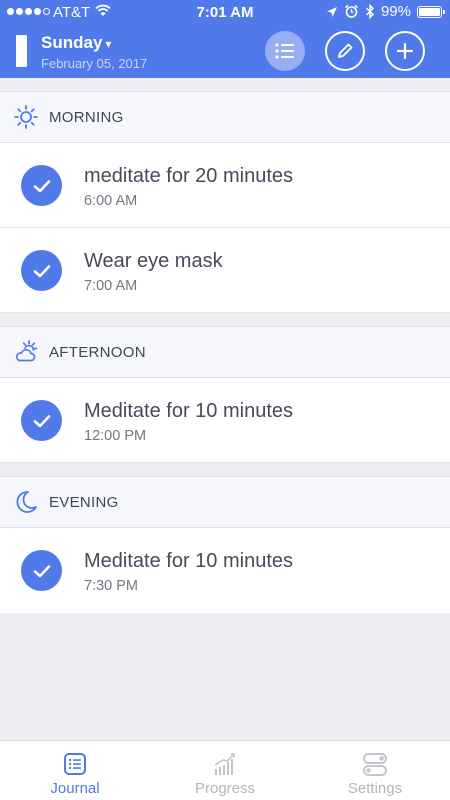 Image resolution: width=450 pixels, height=800 pixels. Describe the element at coordinates (26, 352) in the screenshot. I see `partly-cloudy-icon` at that location.